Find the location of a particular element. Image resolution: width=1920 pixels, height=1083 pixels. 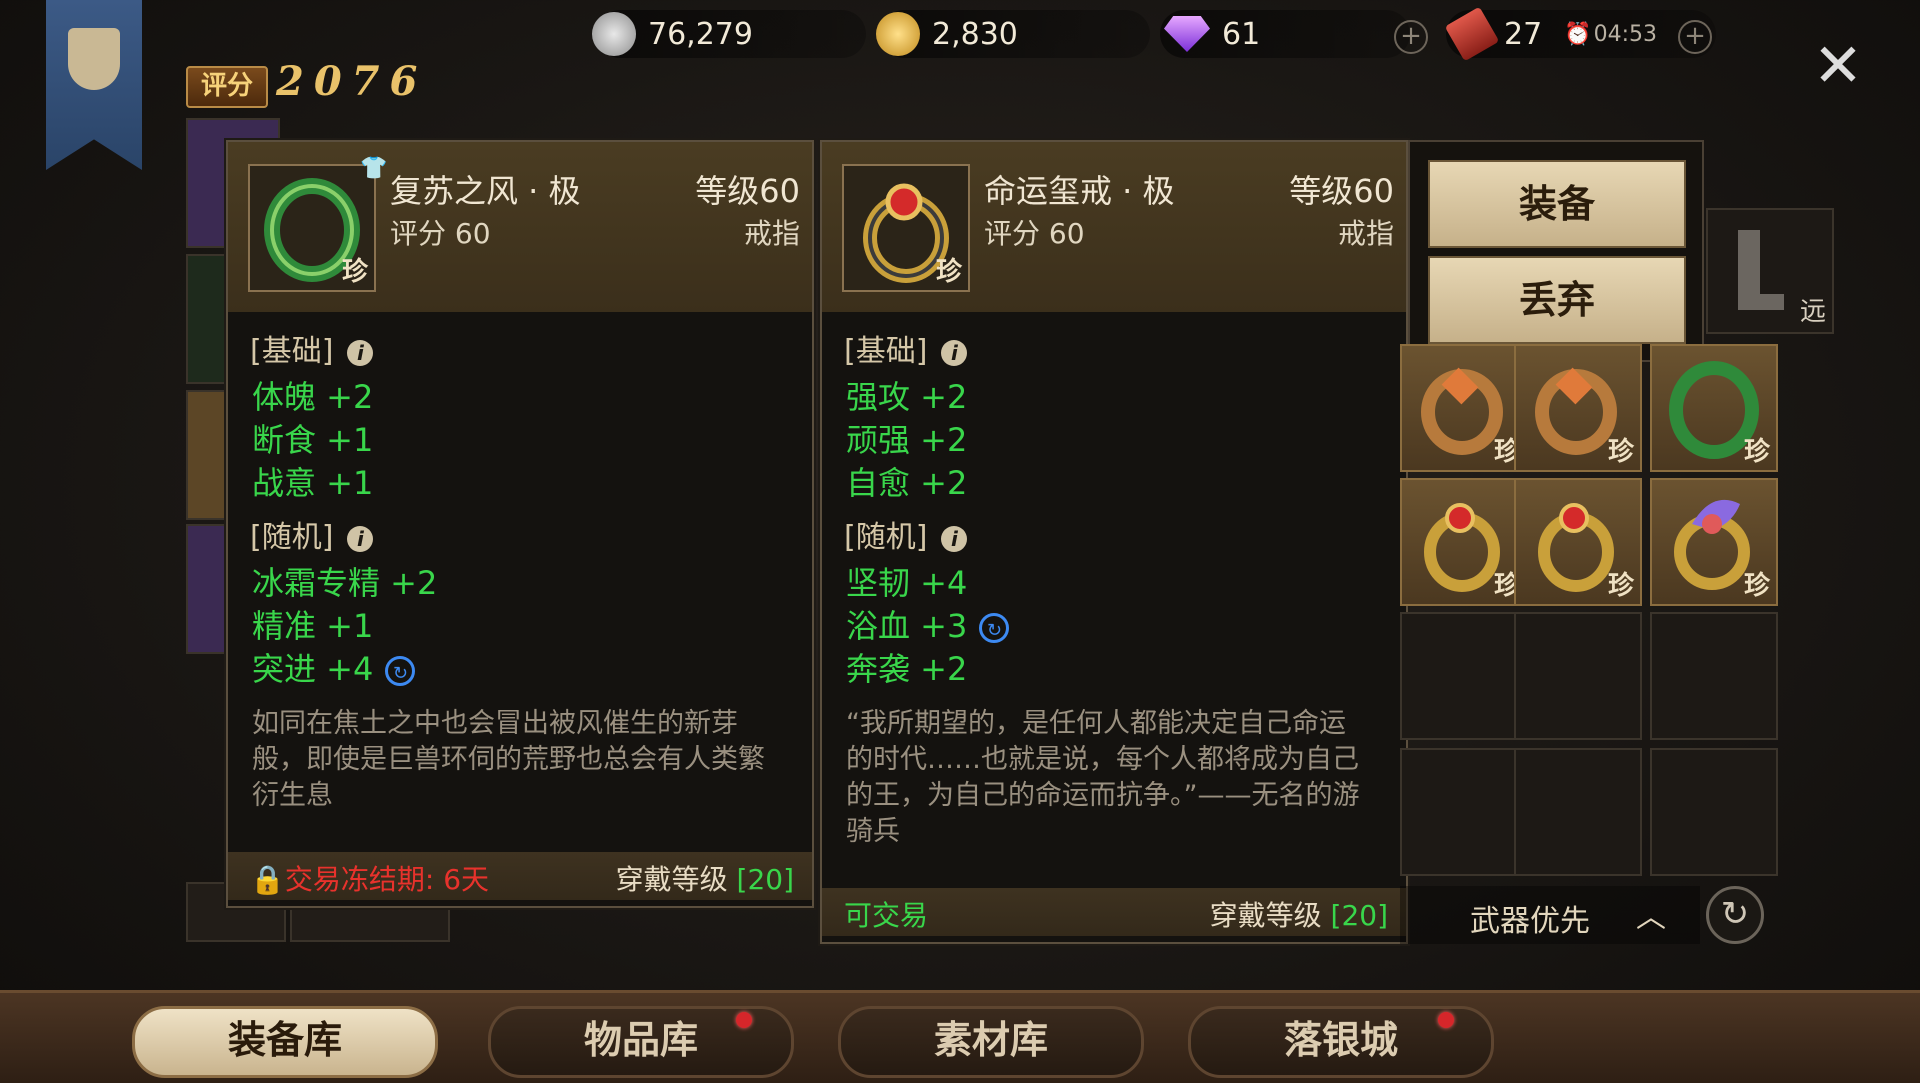

equip-button: 装备 is located at coordinates (1557, 204).